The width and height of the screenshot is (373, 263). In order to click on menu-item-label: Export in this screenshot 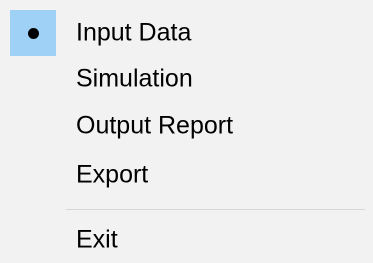, I will do `click(112, 174)`.